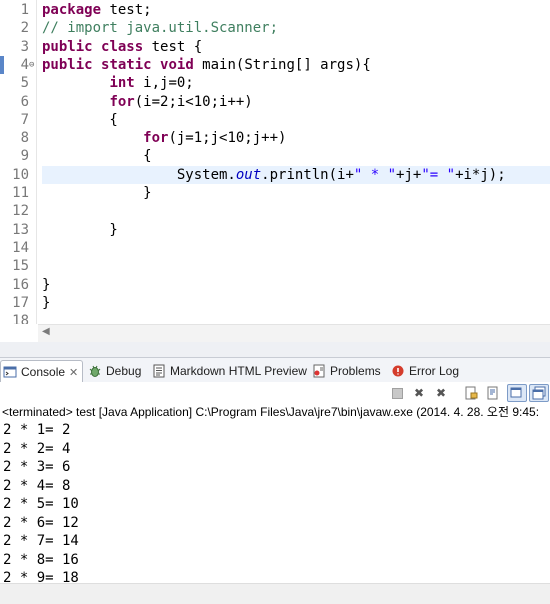  I want to click on console-output-line: 2 * 1= 2, so click(37, 430).